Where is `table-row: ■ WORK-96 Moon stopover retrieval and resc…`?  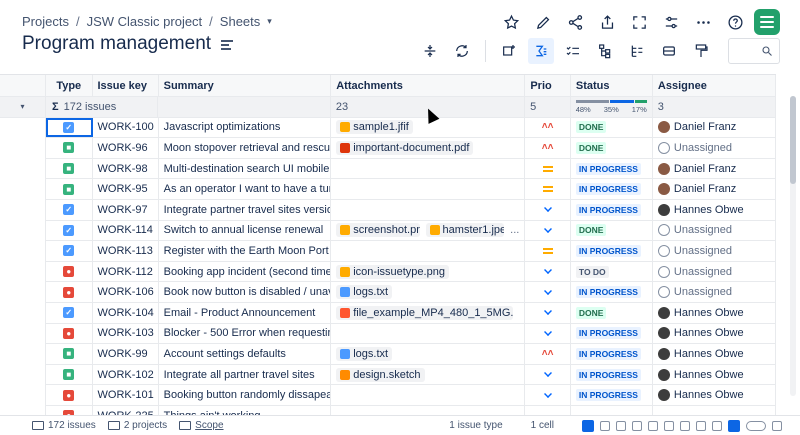
table-row: ■ WORK-96 Moon stopover retrieval and resc… is located at coordinates (411, 148).